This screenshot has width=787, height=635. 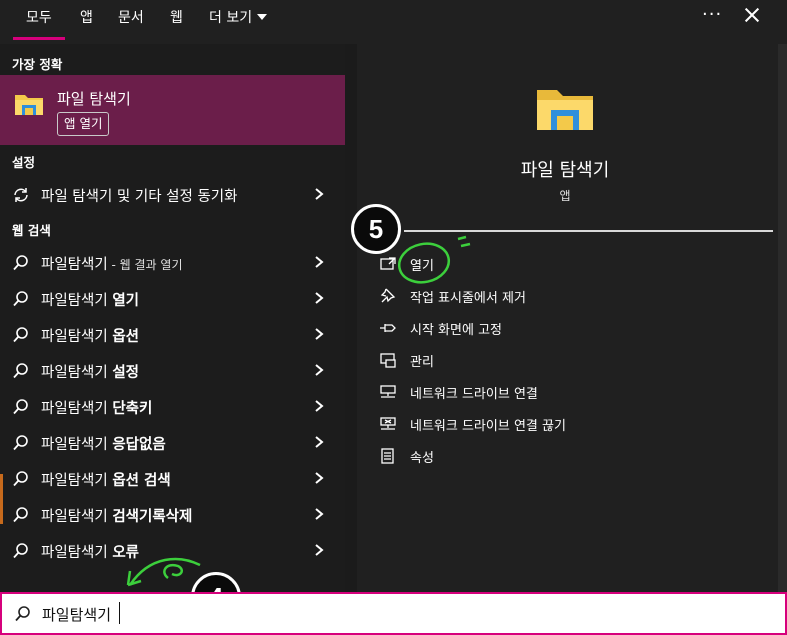 I want to click on highlight-ticks, so click(x=464, y=241).